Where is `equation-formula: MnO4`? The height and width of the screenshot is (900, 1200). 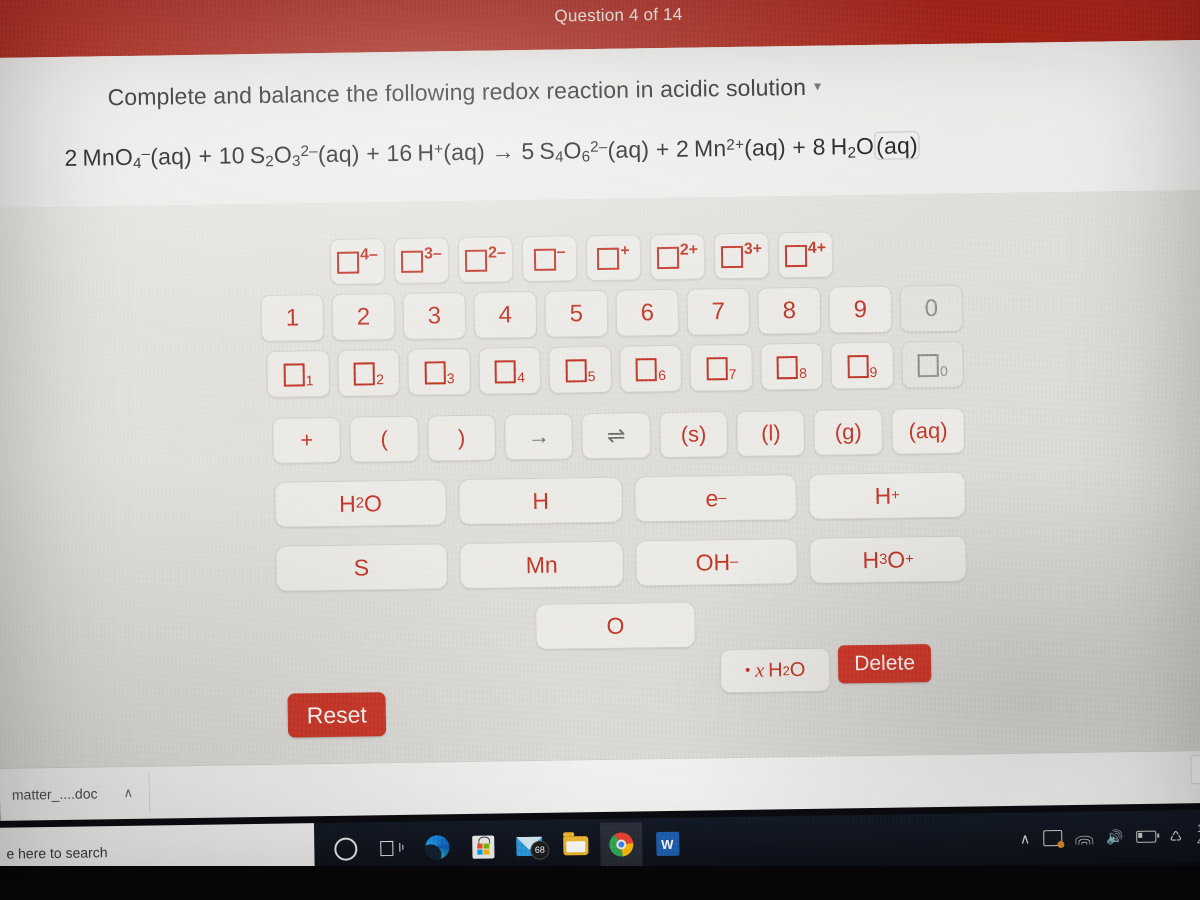
equation-formula: MnO4 is located at coordinates (112, 158).